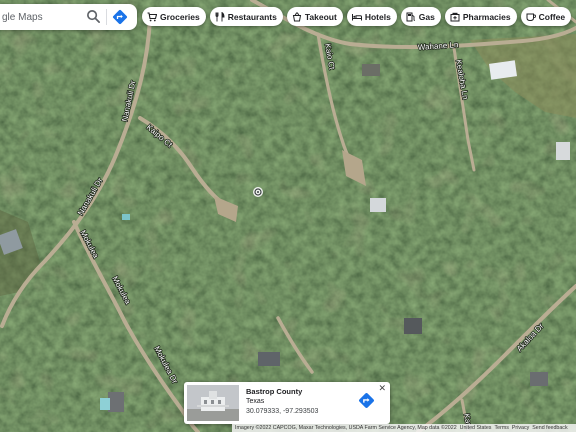 The width and height of the screenshot is (576, 432). Describe the element at coordinates (106, 17) in the screenshot. I see `search-divider` at that location.